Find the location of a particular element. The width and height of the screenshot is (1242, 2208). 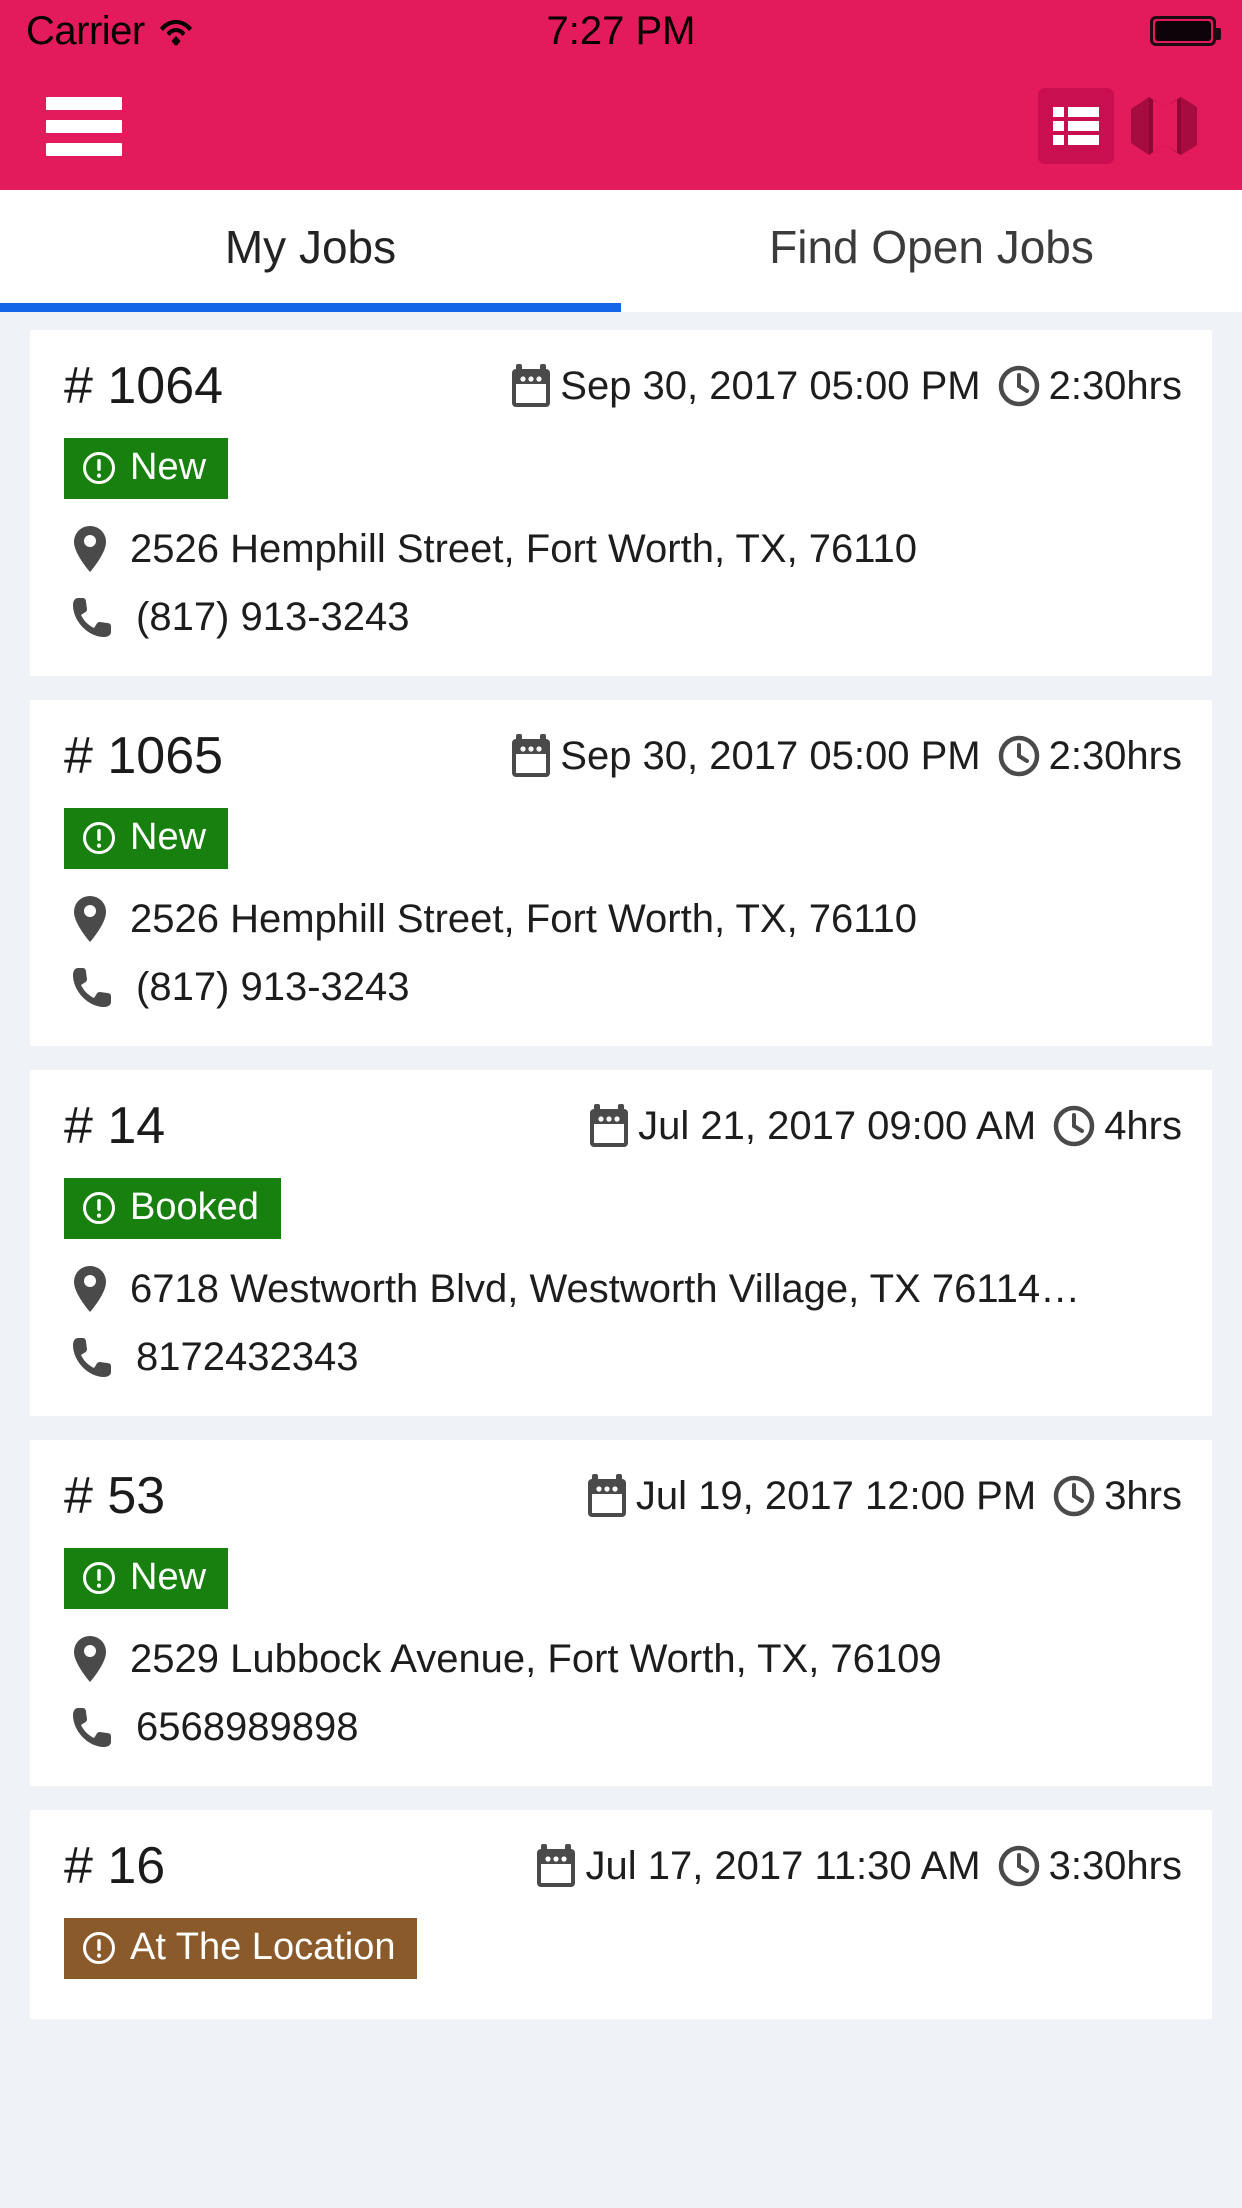

job-duration: 3:30hrs is located at coordinates (1089, 1866).